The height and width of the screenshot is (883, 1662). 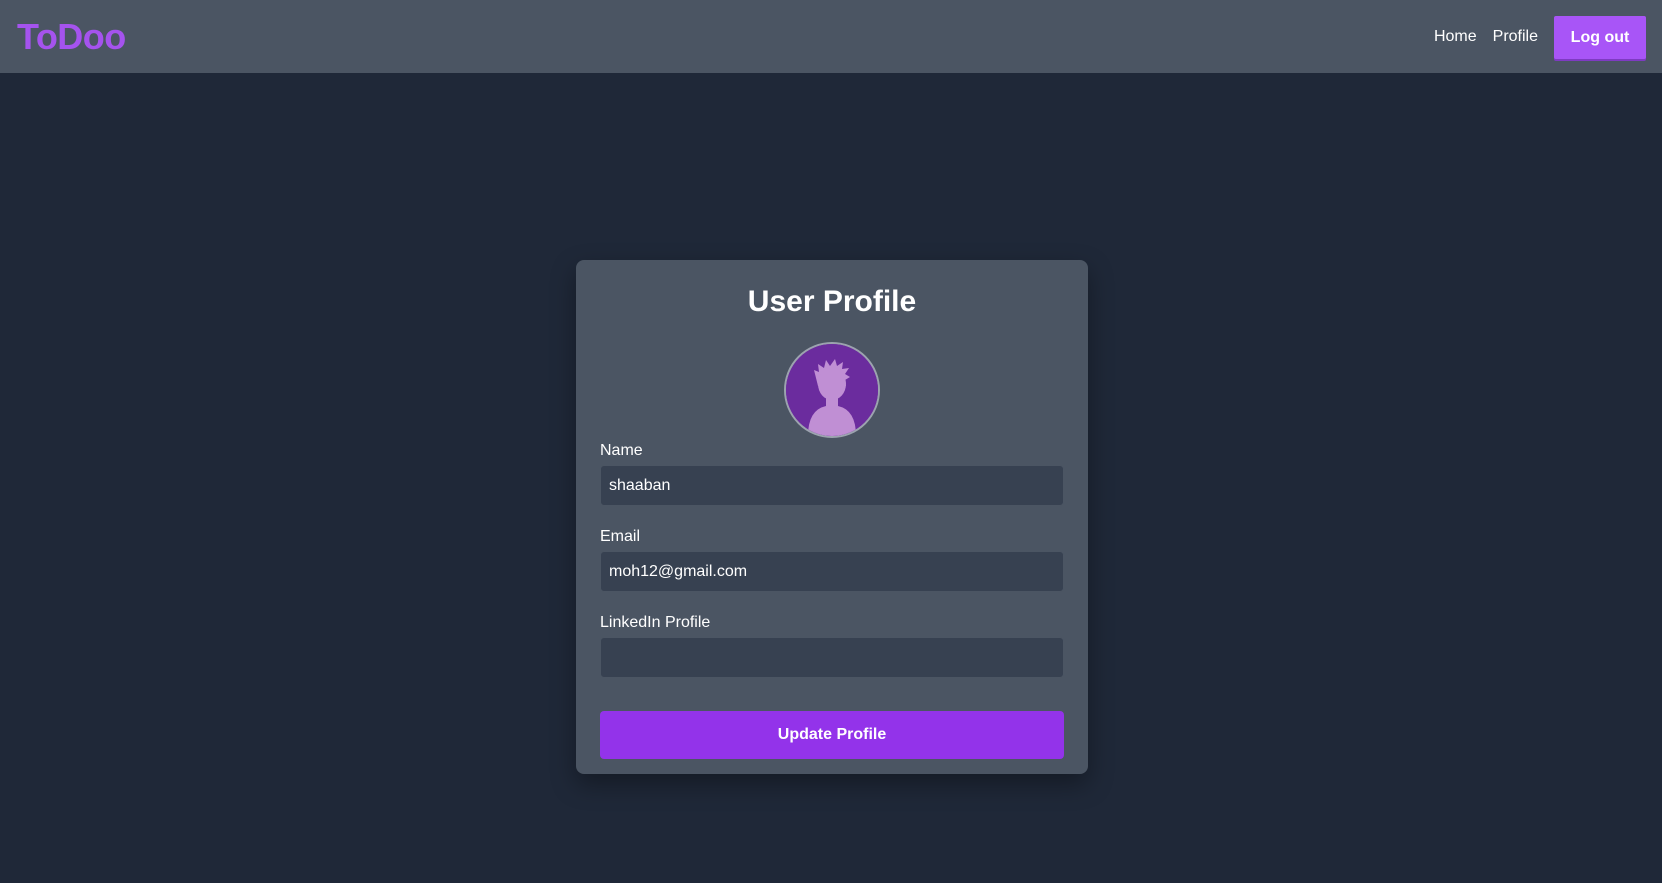 I want to click on linkedin-label: LinkedIn Profile, so click(x=655, y=622).